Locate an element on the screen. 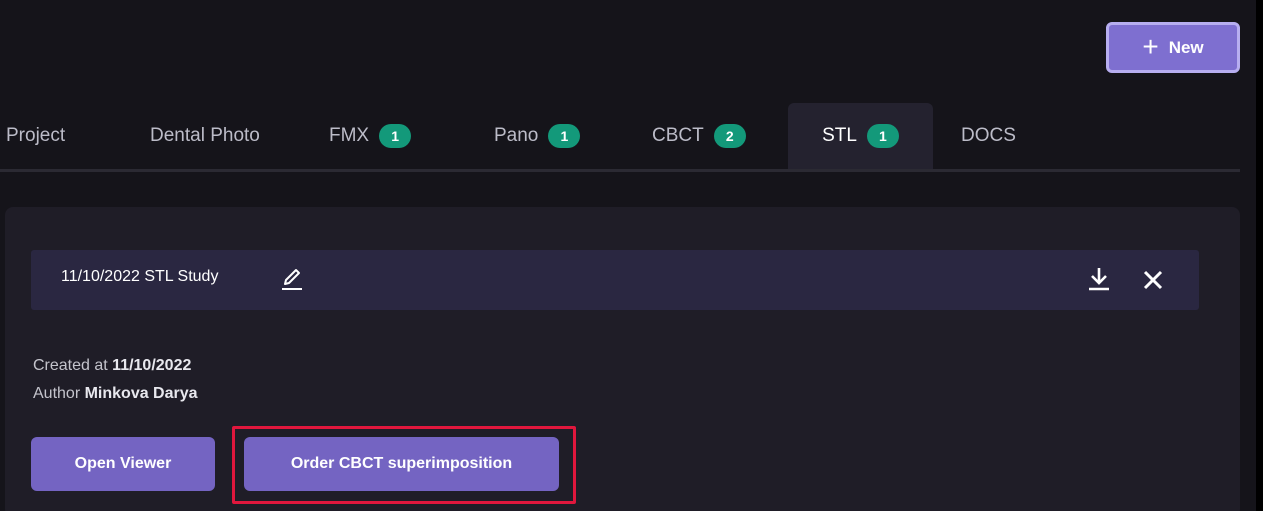 The image size is (1263, 511). plus-icon: + is located at coordinates (1150, 46).